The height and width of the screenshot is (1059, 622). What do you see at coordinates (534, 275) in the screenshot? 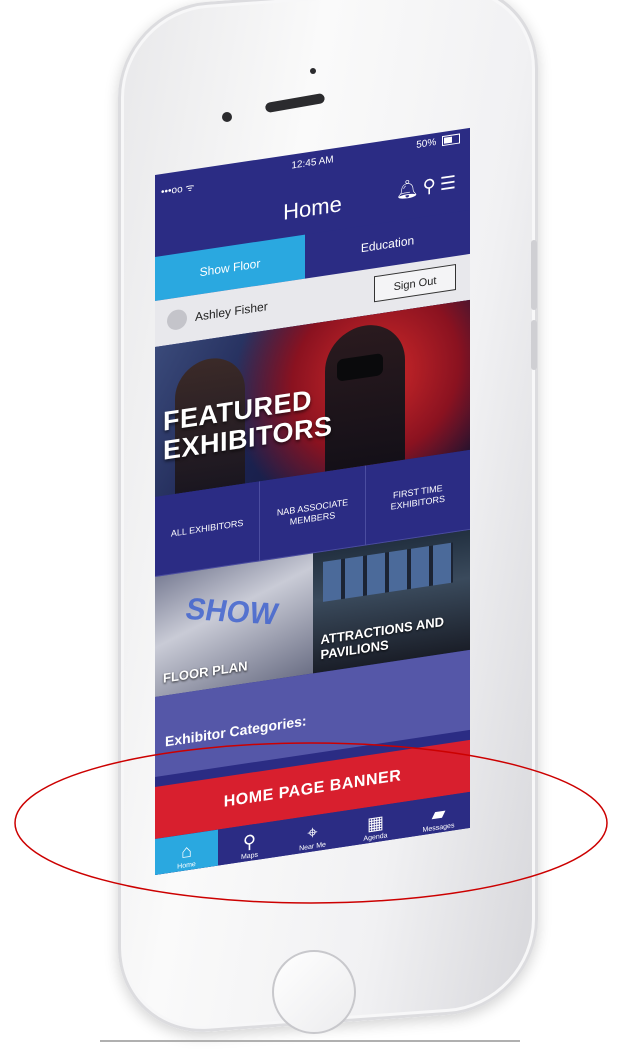
I see `volume-button` at bounding box center [534, 275].